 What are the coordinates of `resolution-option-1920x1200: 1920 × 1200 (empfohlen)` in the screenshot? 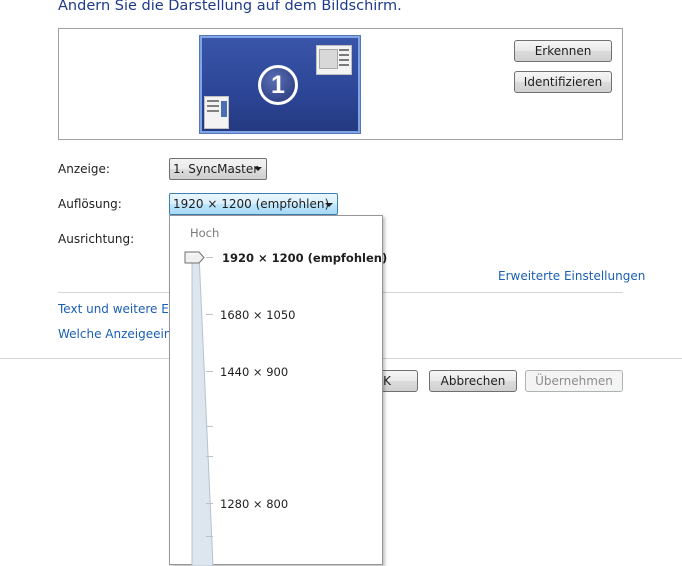 It's located at (304, 258).